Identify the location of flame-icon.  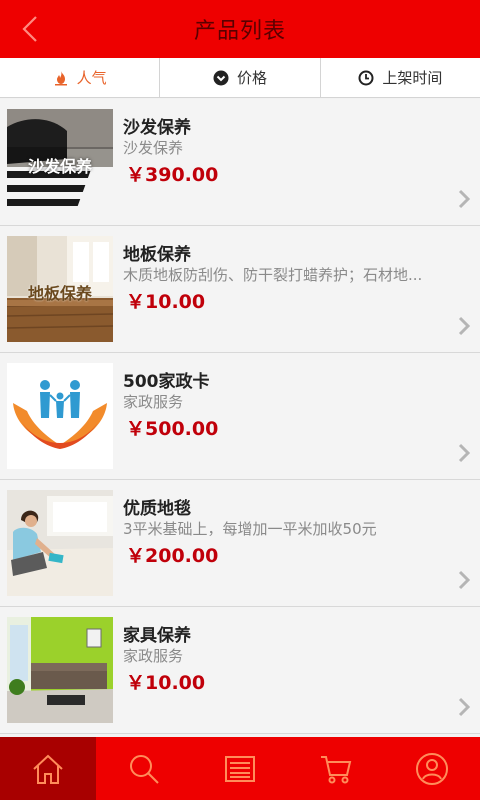
(60, 77).